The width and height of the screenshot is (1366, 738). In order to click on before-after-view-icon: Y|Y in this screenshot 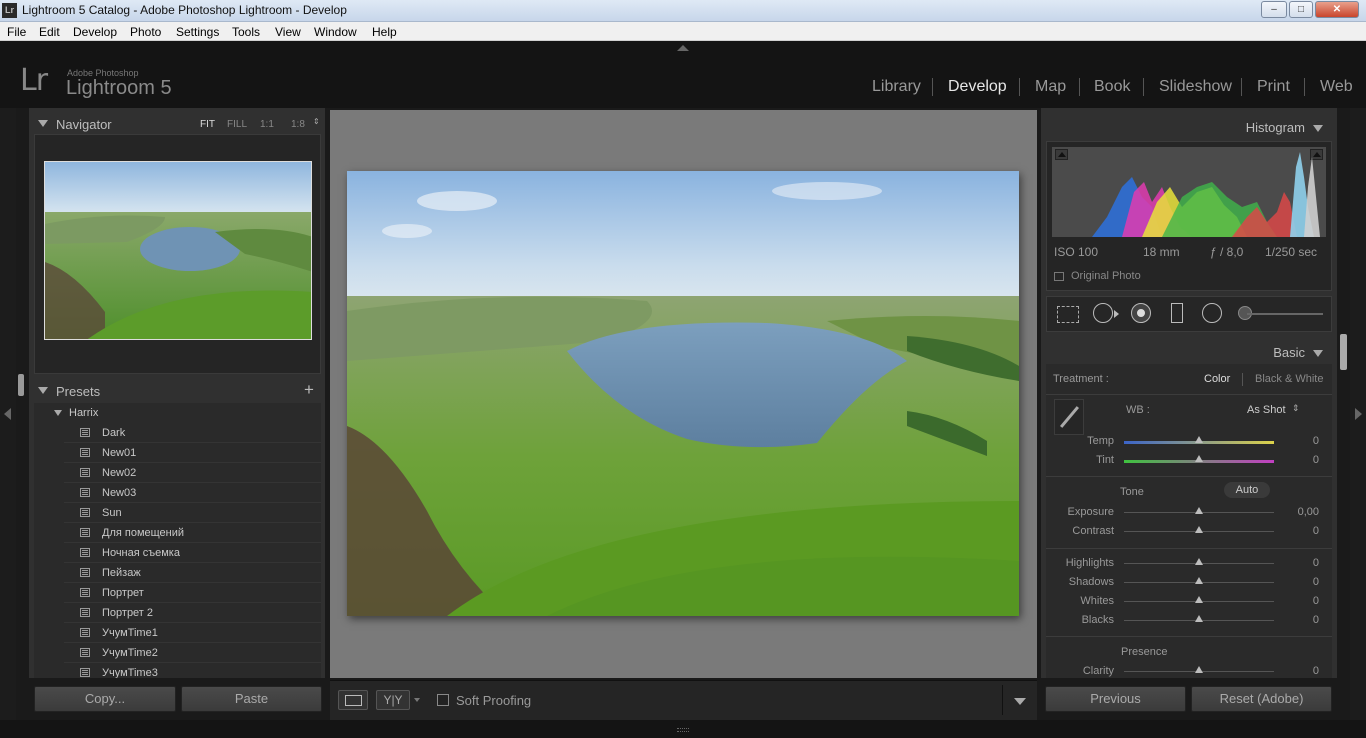, I will do `click(393, 700)`.